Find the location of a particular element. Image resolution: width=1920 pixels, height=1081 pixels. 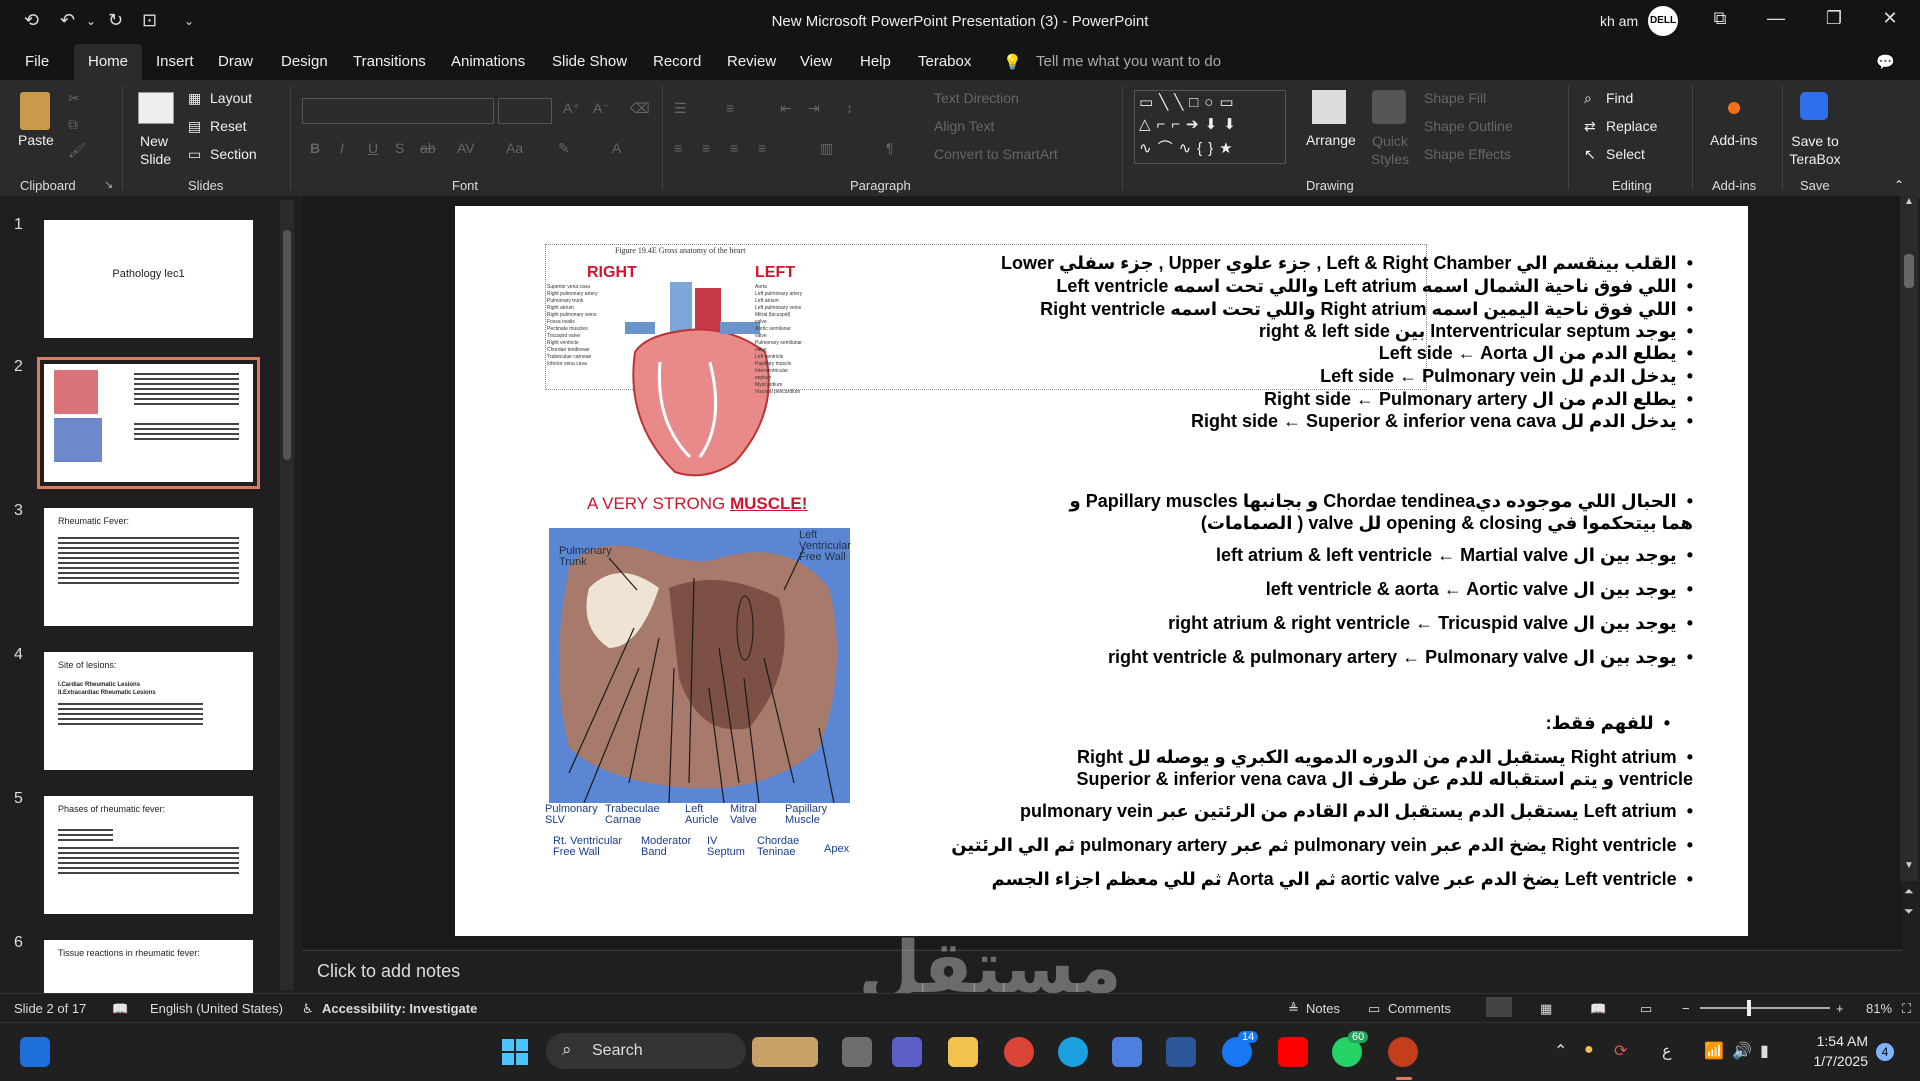

arrange-button: Arrange is located at coordinates (1331, 140).